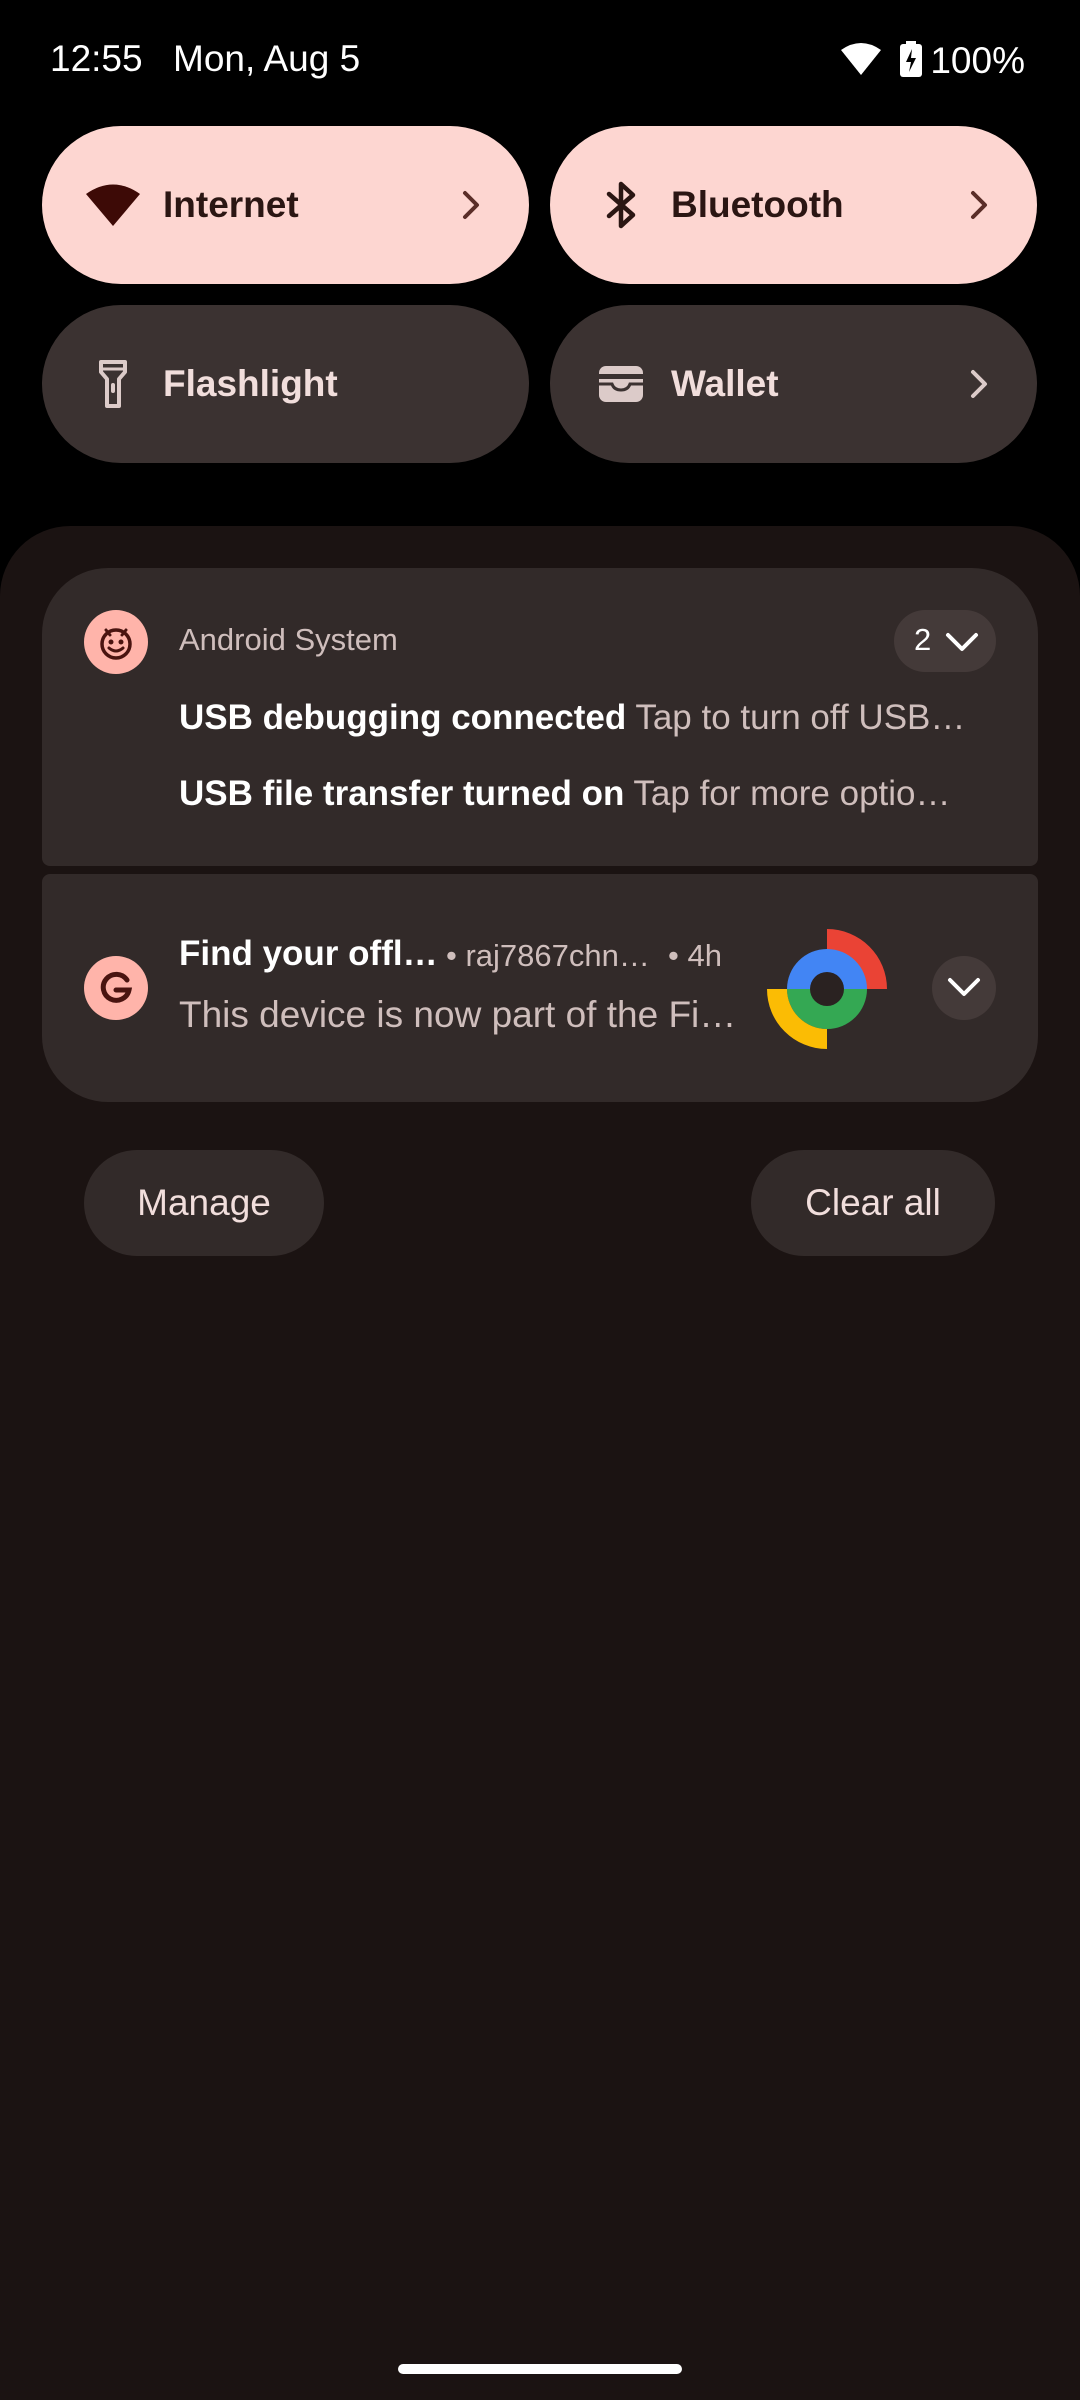 Image resolution: width=1080 pixels, height=2400 pixels. What do you see at coordinates (250, 383) in the screenshot?
I see `flashlight-tile-label: Flashlight` at bounding box center [250, 383].